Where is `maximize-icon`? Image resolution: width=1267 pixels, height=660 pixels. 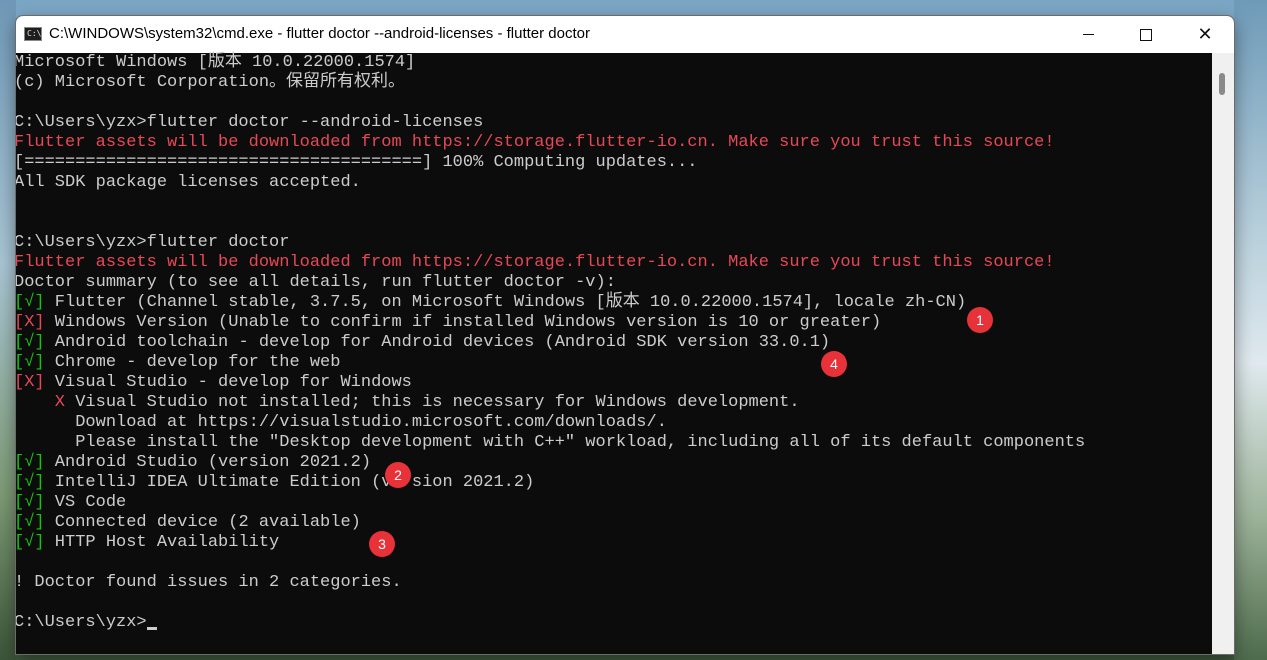
maximize-icon is located at coordinates (1146, 34).